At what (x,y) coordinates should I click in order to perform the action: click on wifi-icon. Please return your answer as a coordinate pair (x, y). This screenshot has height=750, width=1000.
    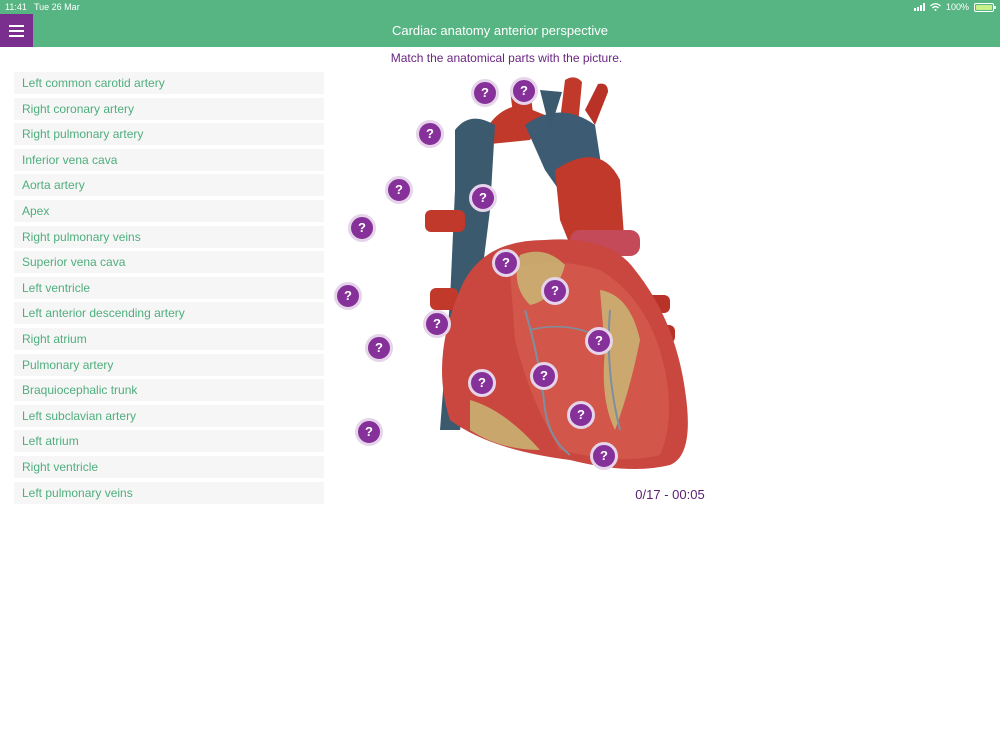
    Looking at the image, I should click on (935, 7).